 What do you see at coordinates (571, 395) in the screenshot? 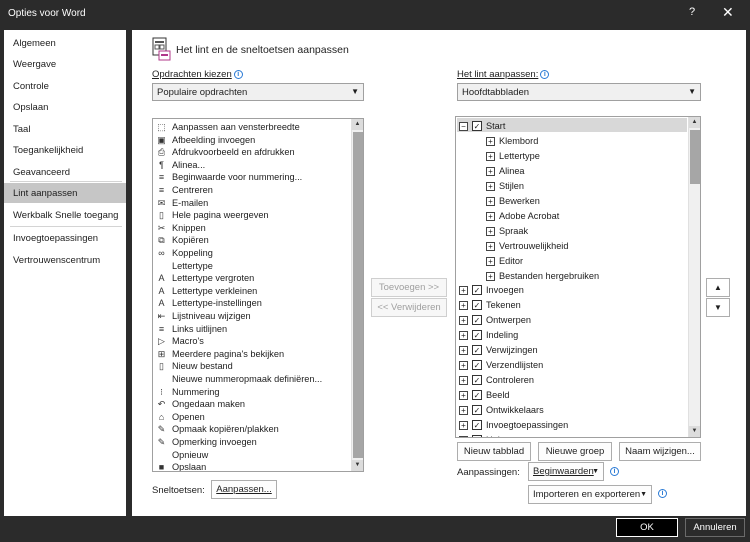
I see `ribbon-tree-item: + ✓ Beeld` at bounding box center [571, 395].